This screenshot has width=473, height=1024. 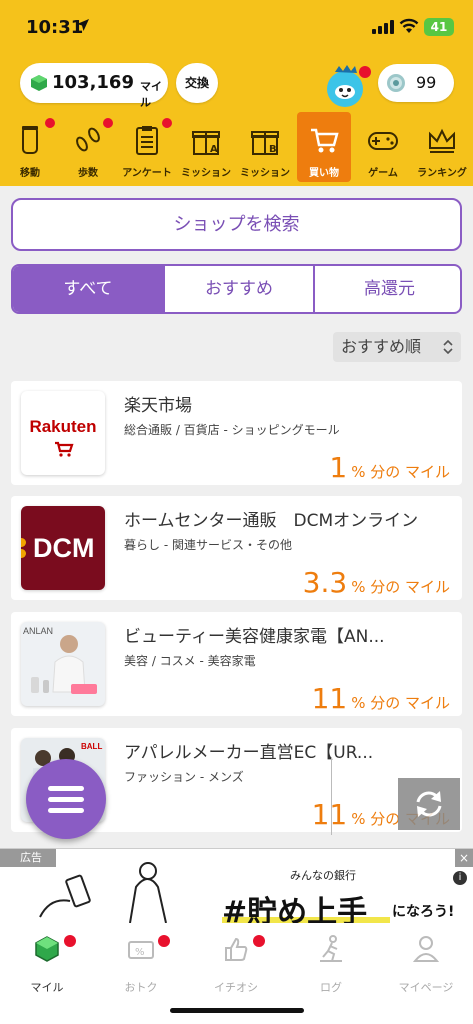 I want to click on reward-rate: 11% 分の マイル, so click(x=381, y=698).